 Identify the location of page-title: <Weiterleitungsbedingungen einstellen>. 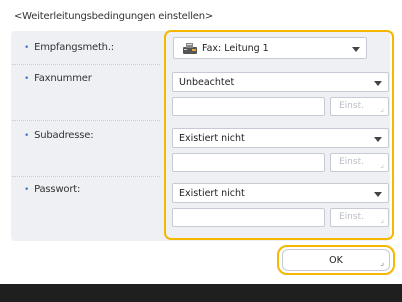
(114, 16).